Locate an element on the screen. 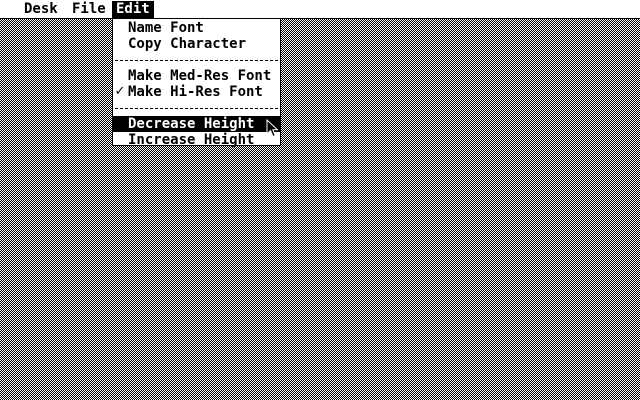 This screenshot has width=640, height=400. menu-item-make-hi-res-font: ✓ Make Hi-Res Font is located at coordinates (196, 92).